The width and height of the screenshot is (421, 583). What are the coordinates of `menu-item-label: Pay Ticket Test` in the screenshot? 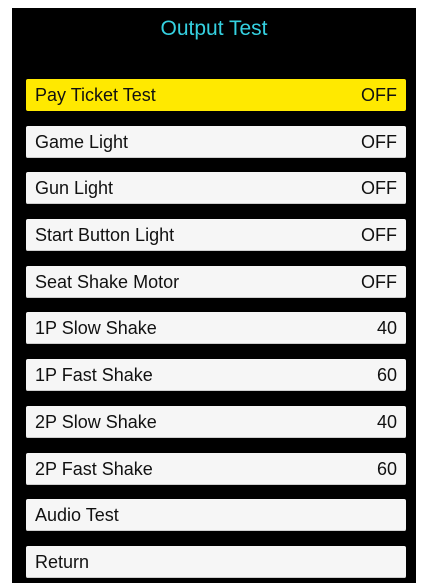 It's located at (95, 95).